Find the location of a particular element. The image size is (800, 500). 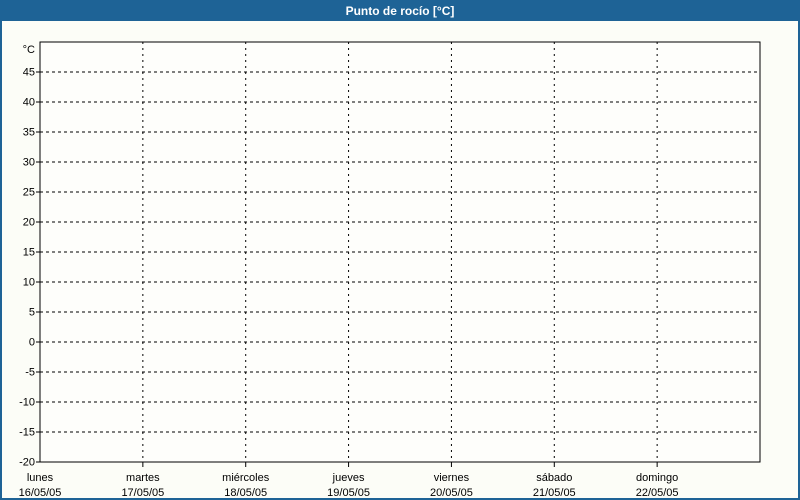

chart-title-bar: Punto de rocío [°C] is located at coordinates (400, 11).